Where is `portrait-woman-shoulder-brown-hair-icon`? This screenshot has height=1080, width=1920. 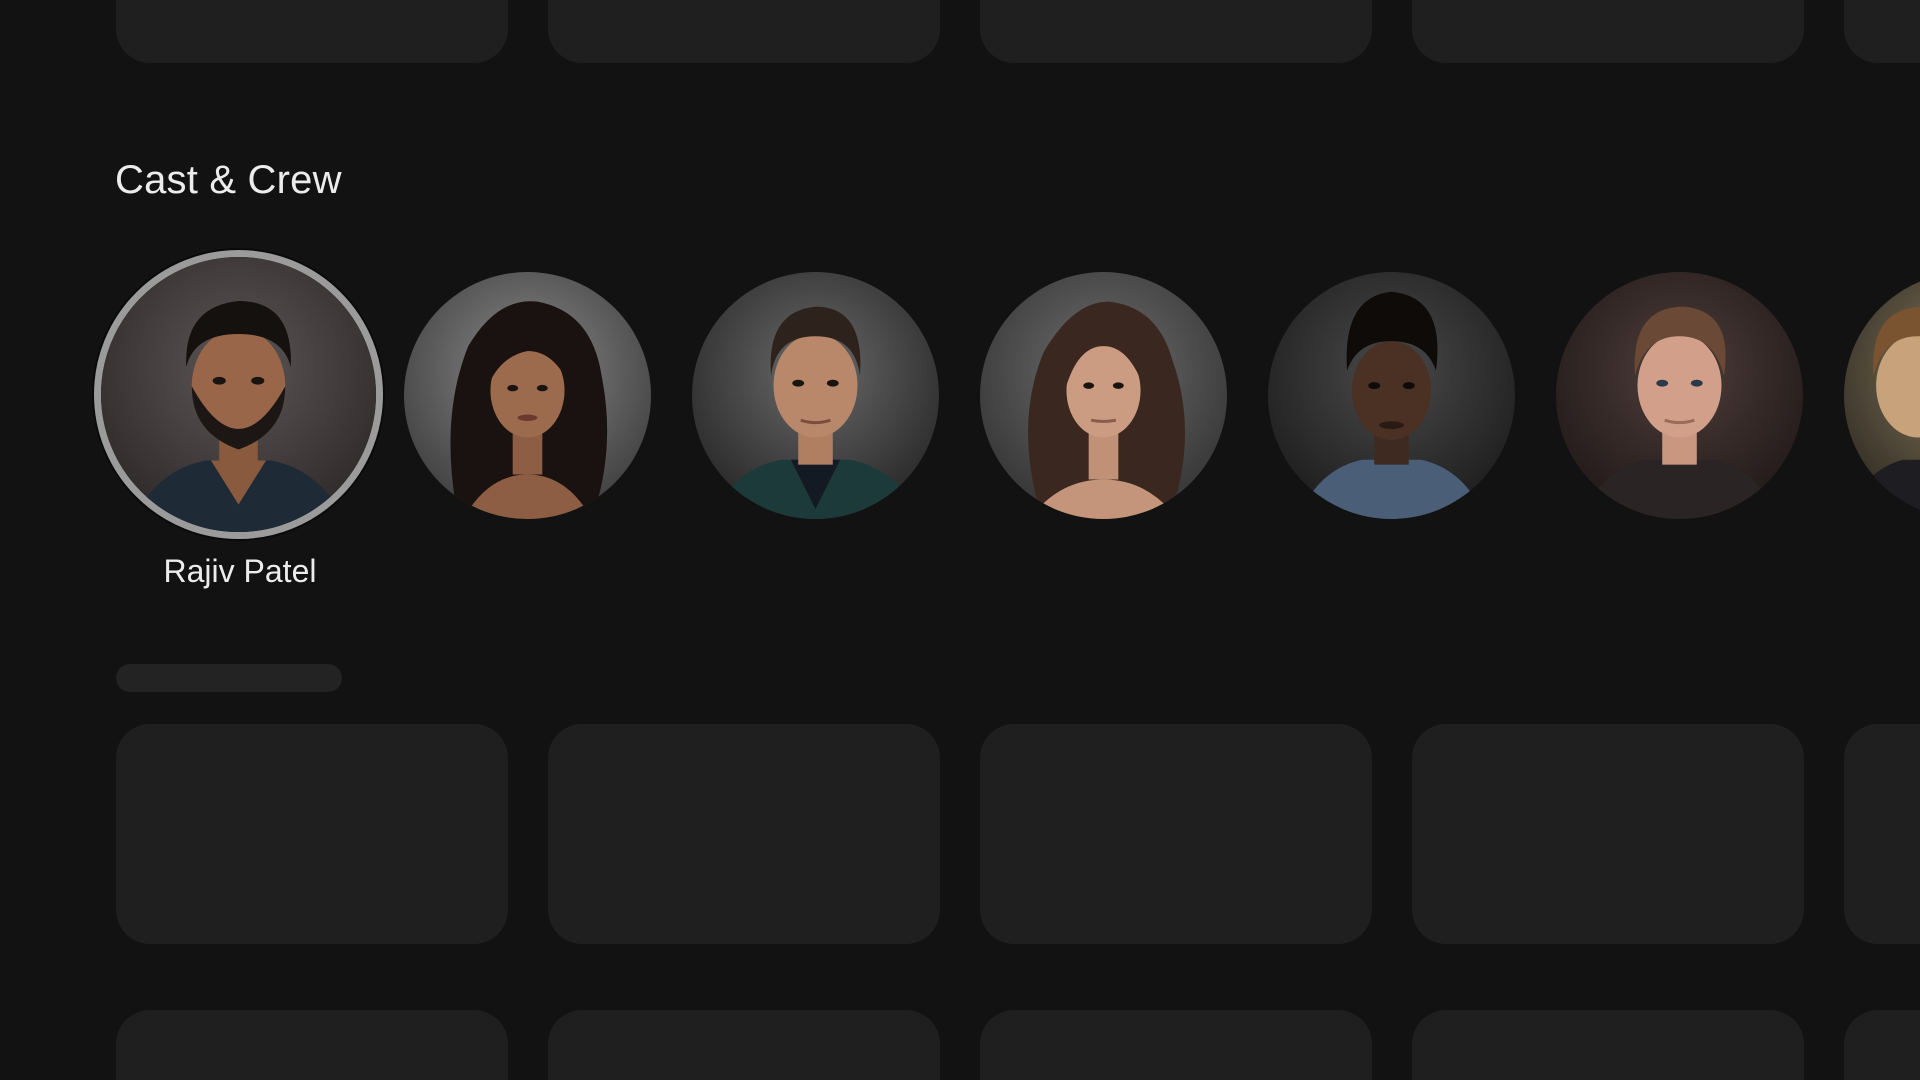 portrait-woman-shoulder-brown-hair-icon is located at coordinates (1103, 395).